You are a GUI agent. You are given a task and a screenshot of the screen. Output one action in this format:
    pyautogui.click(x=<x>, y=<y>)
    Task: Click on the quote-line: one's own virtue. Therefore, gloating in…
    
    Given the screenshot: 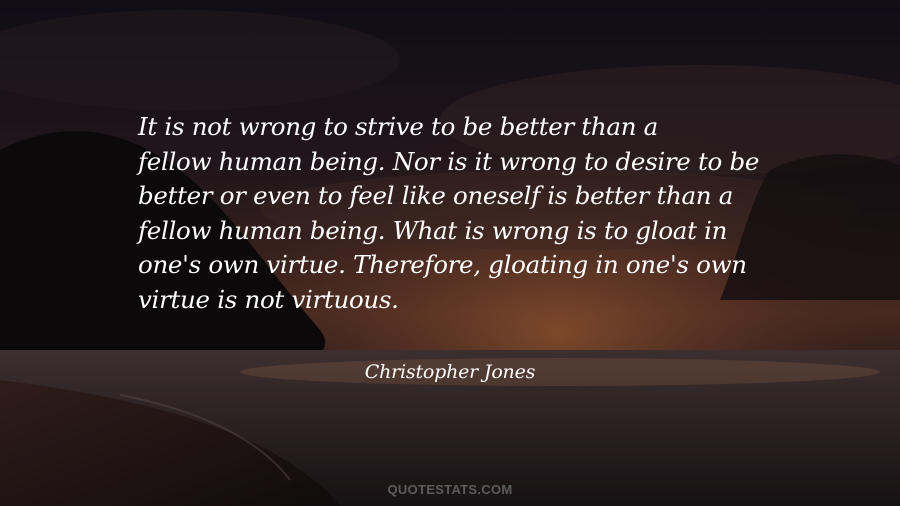 What is the action you would take?
    pyautogui.click(x=442, y=265)
    